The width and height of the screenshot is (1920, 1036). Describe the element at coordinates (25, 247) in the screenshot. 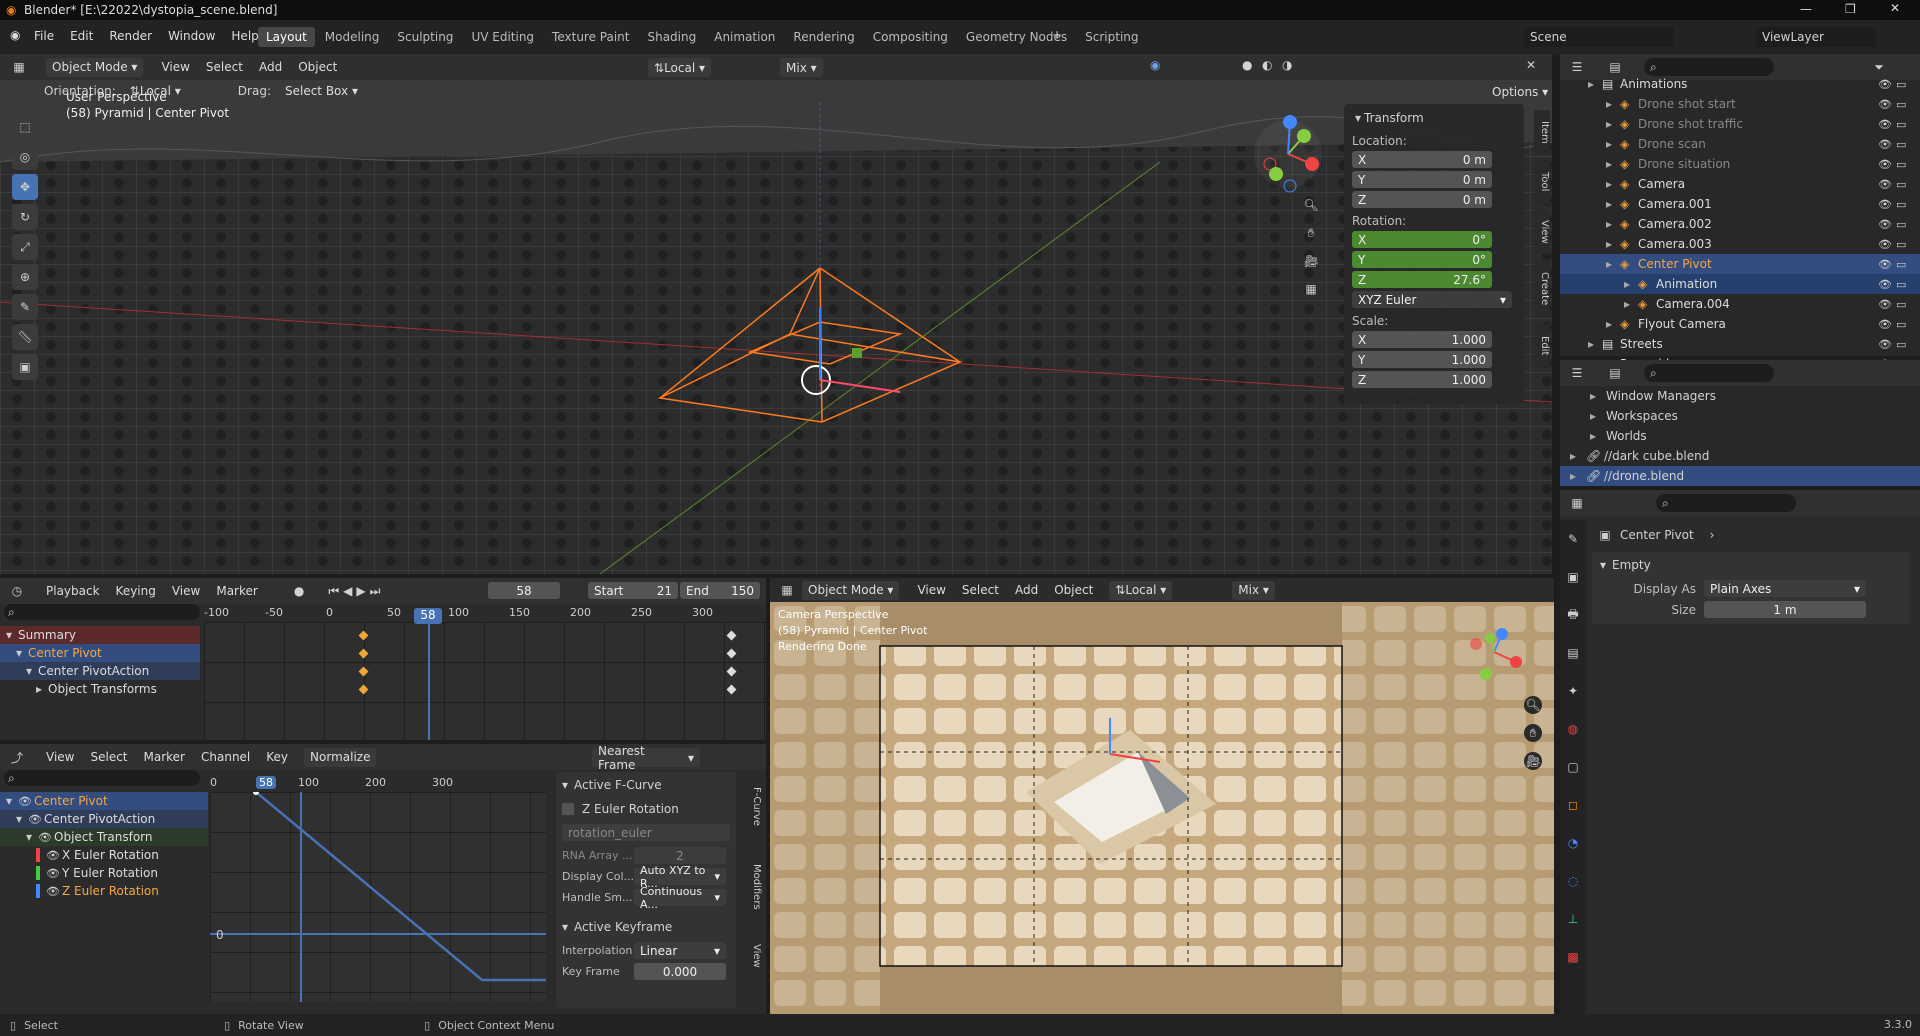

I see `scale-tool: ⤢` at that location.